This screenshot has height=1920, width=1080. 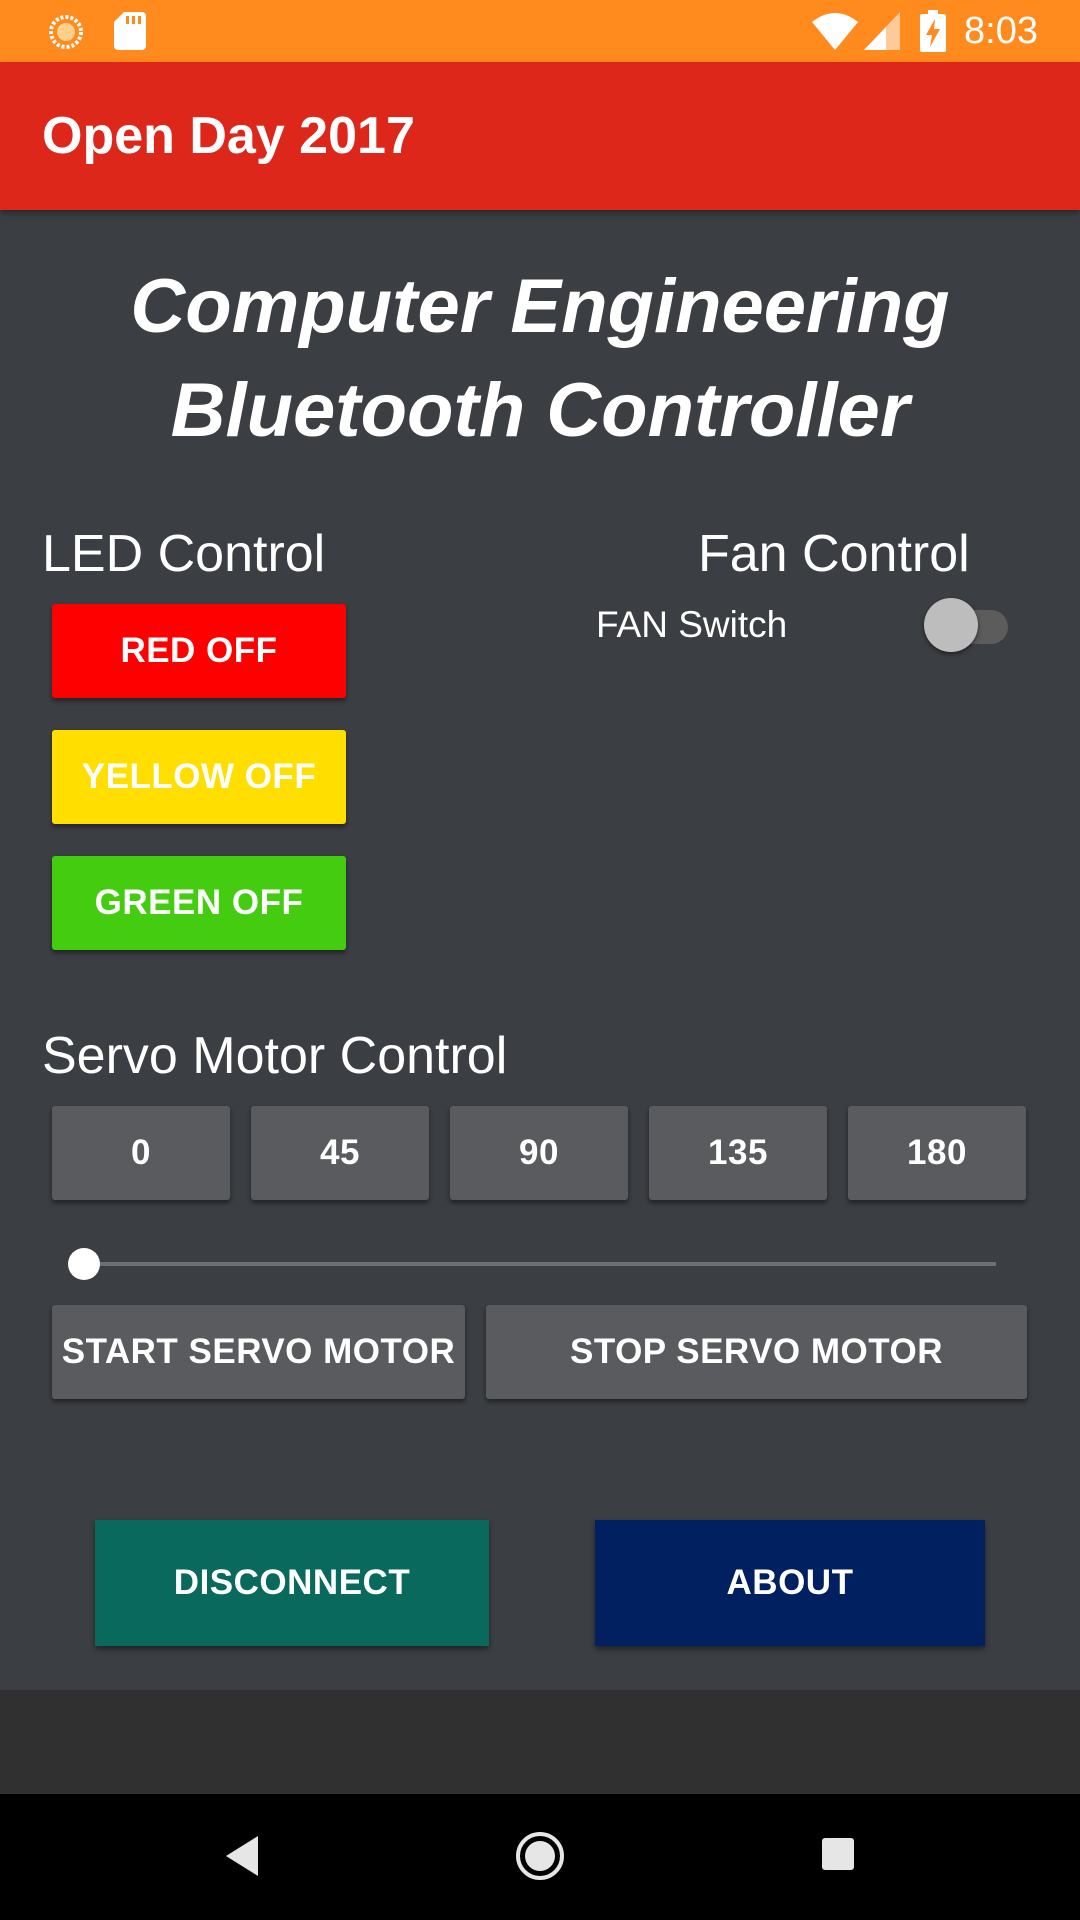 I want to click on servo-slider-thumb, so click(x=84, y=1264).